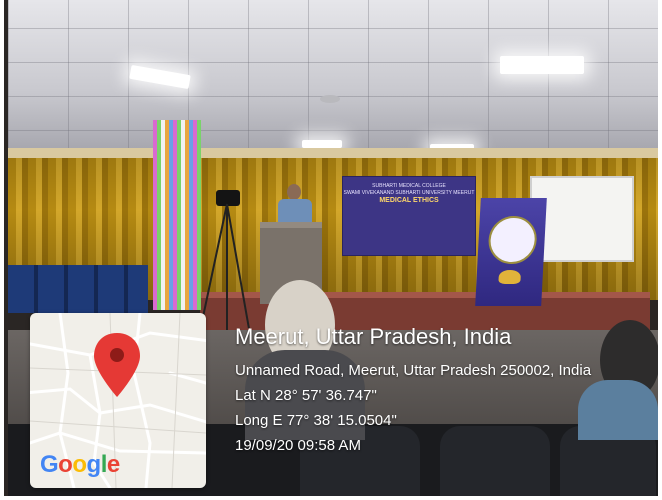  I want to click on speaker-head, so click(294, 192).